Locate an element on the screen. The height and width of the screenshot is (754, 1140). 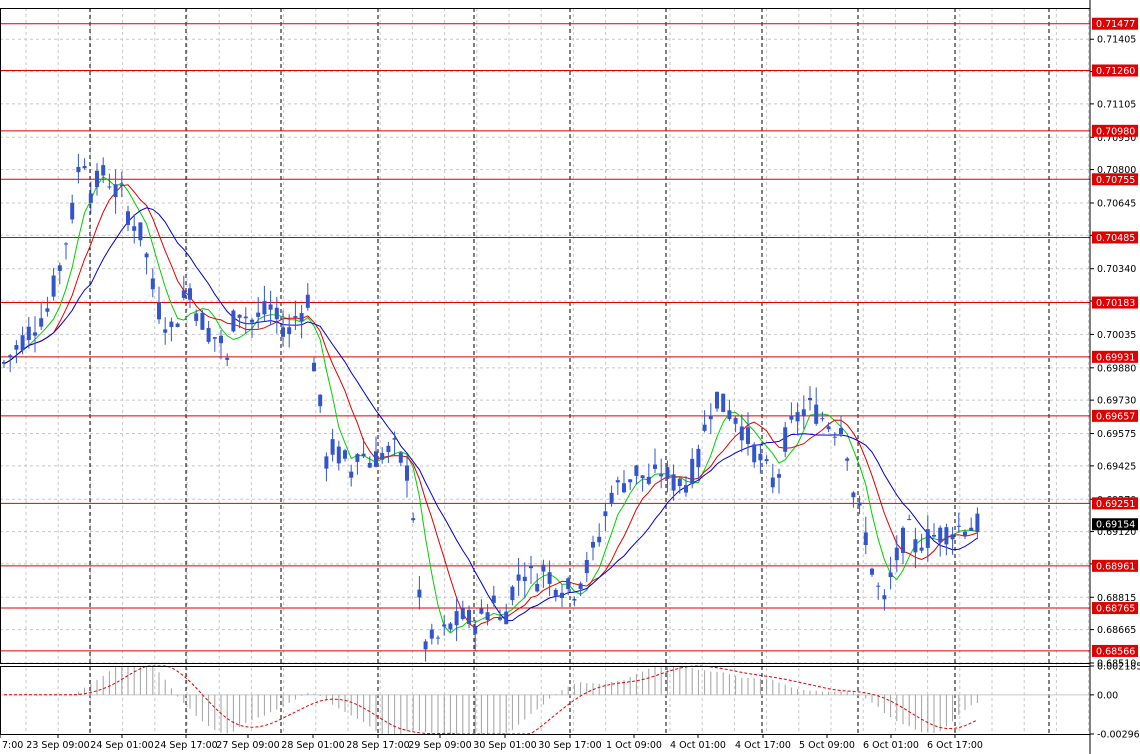
y-tick-label: 0.69880 is located at coordinates (1116, 368).